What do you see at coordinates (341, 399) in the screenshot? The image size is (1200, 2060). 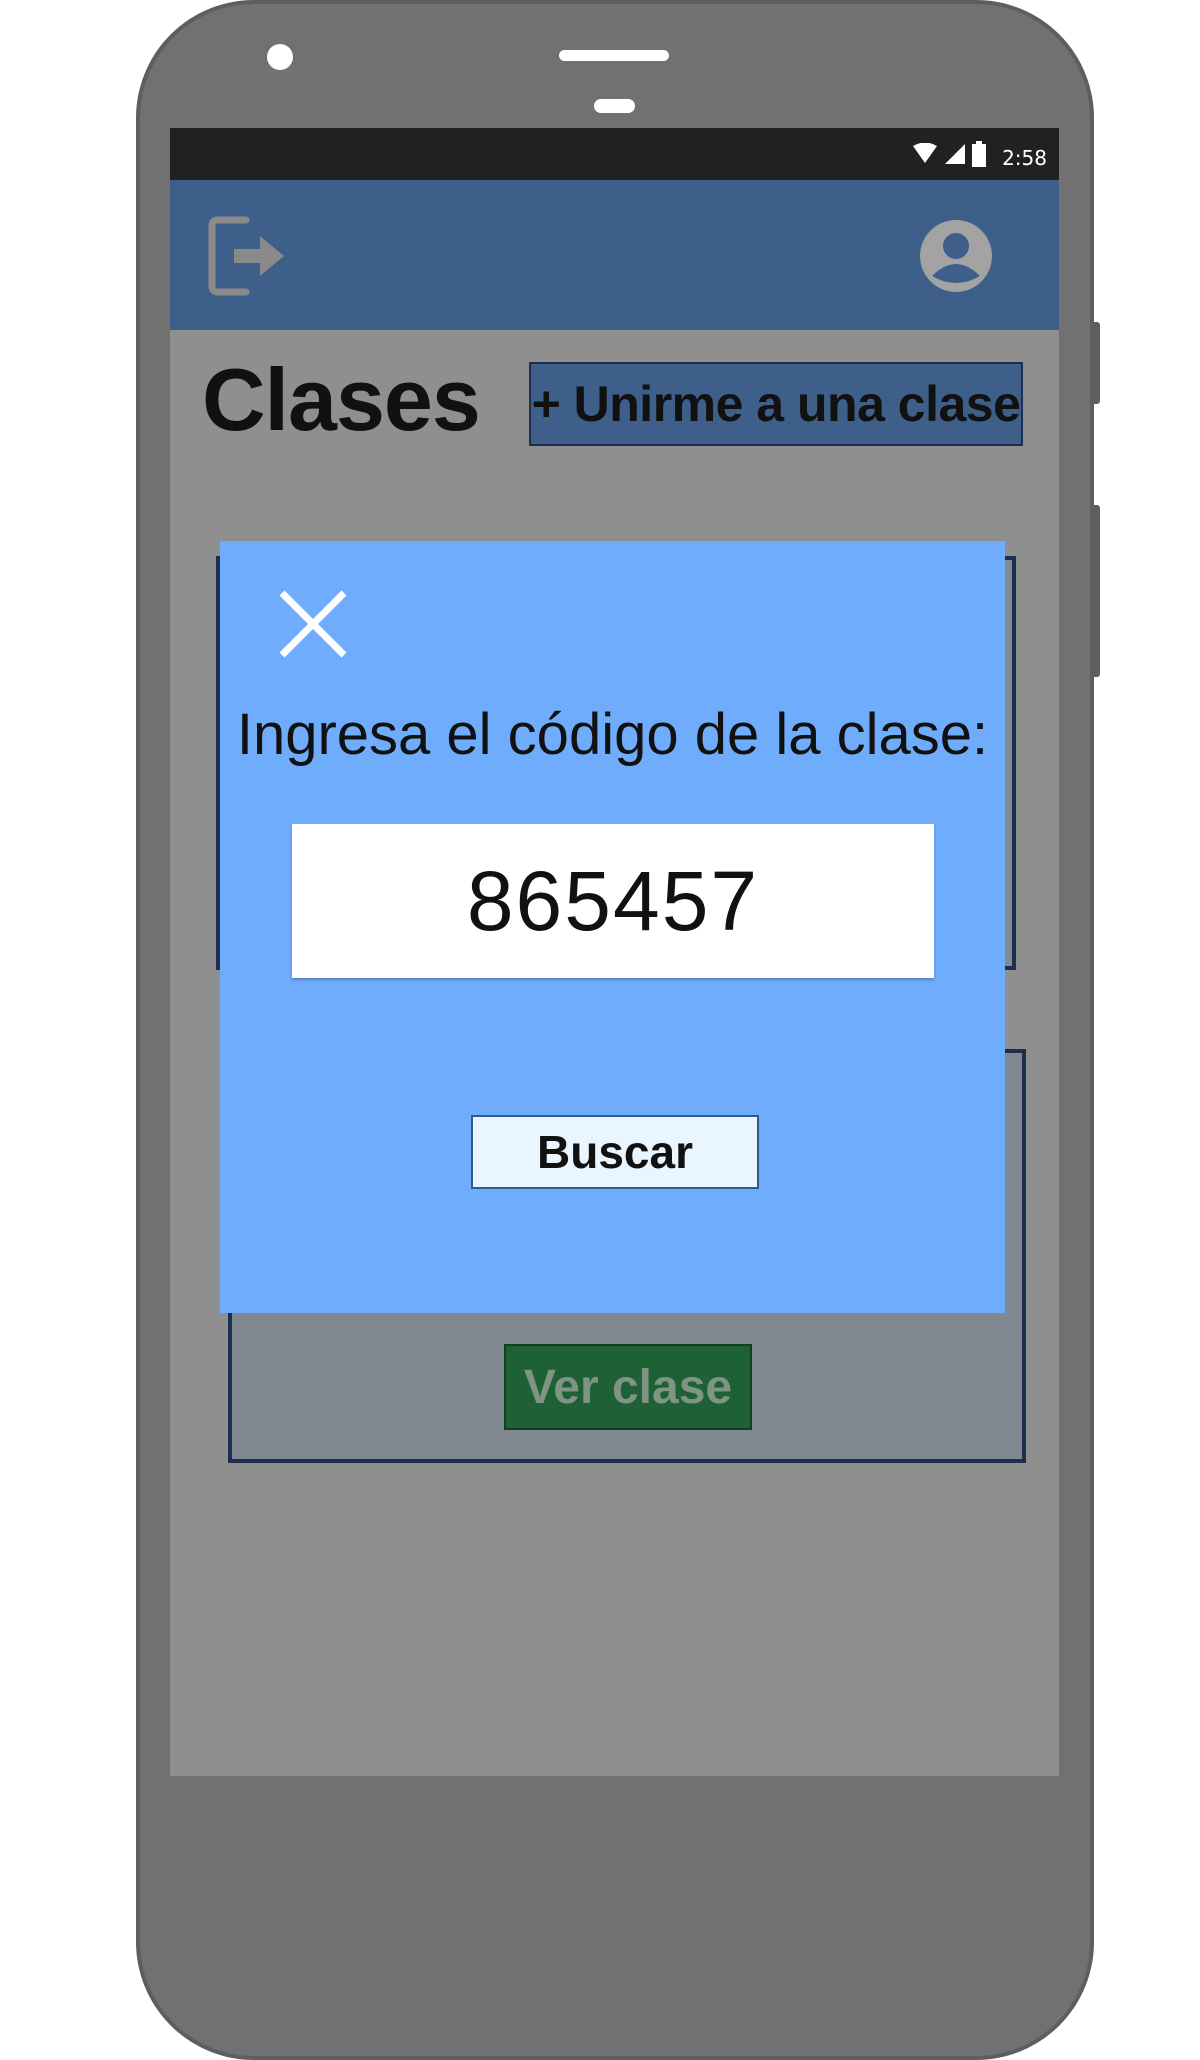 I see `page-title: Clases` at bounding box center [341, 399].